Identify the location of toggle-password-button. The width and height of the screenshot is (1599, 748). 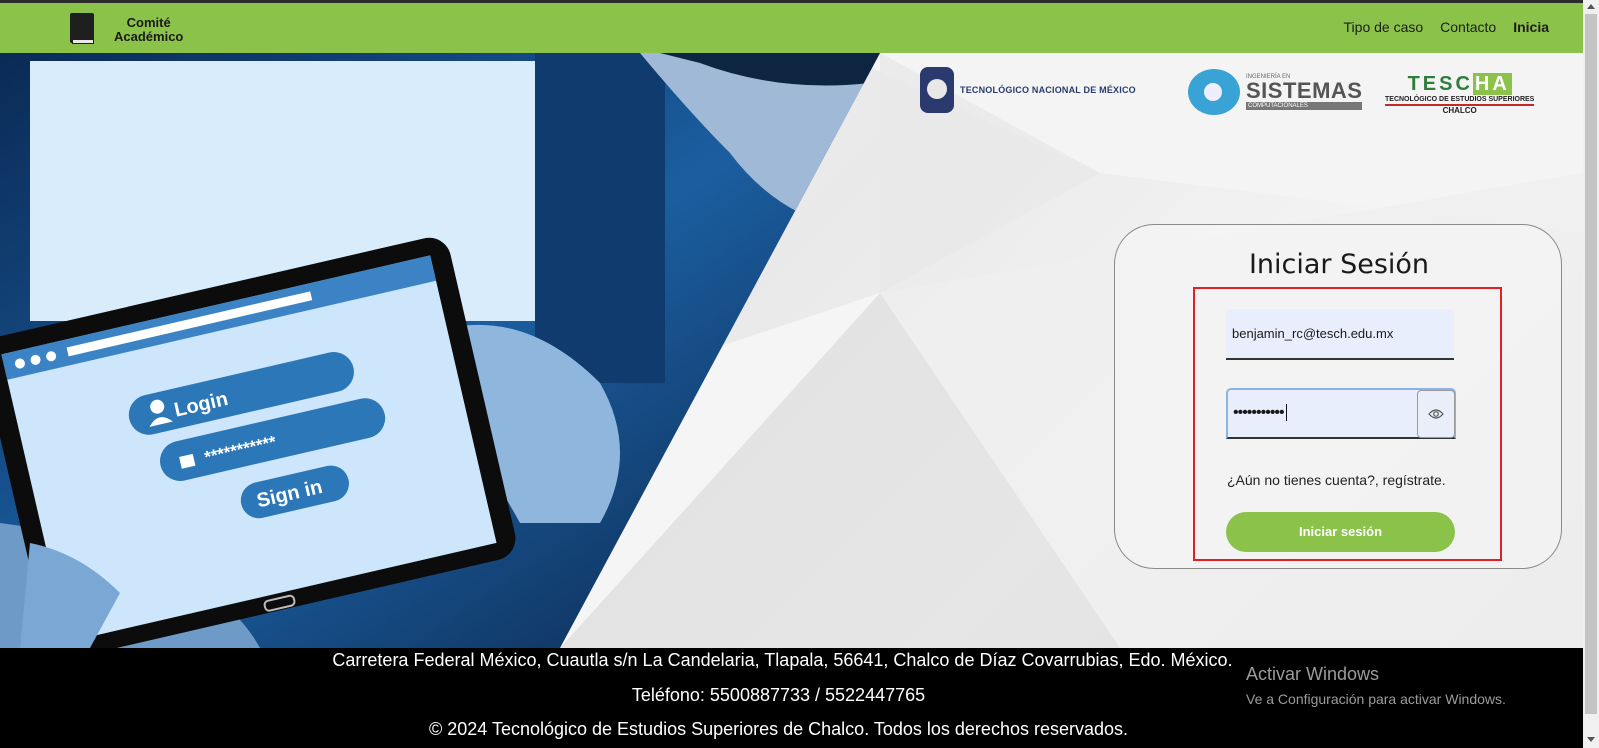
(1436, 414).